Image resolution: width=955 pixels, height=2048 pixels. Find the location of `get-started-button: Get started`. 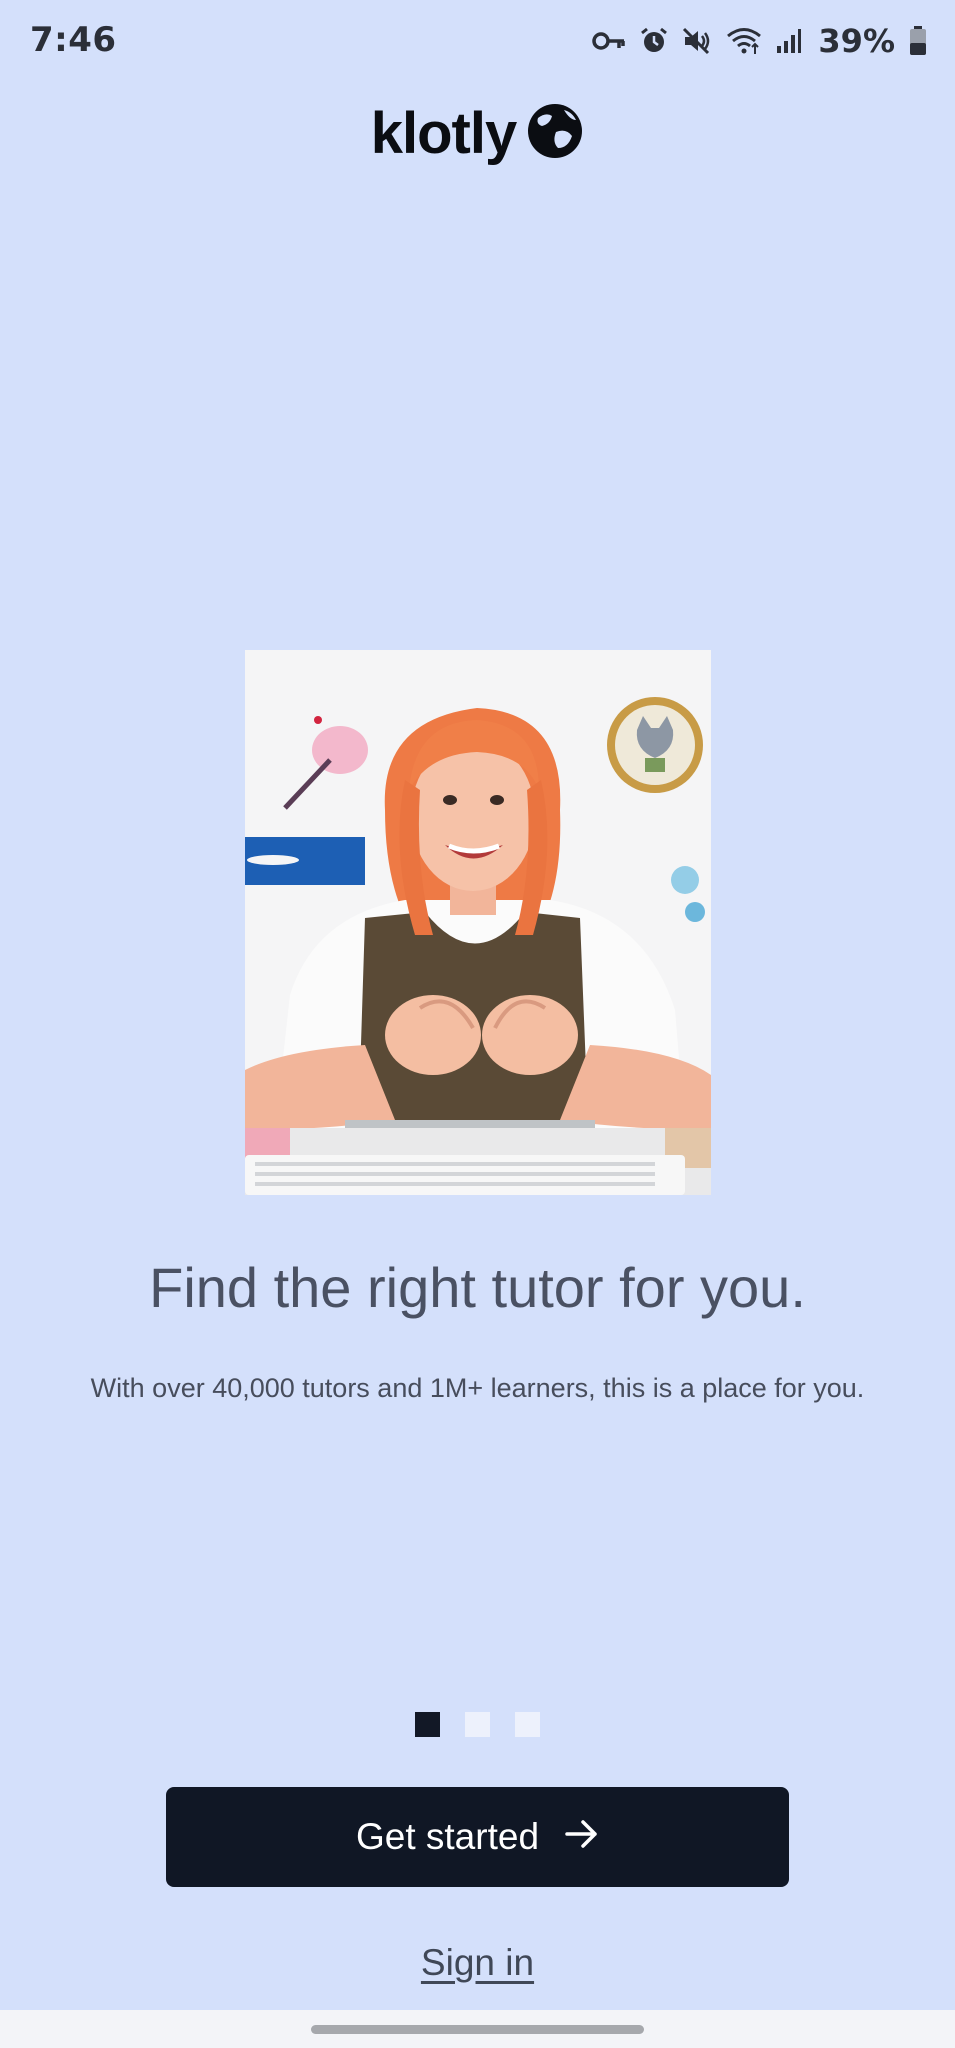

get-started-button: Get started is located at coordinates (477, 1837).